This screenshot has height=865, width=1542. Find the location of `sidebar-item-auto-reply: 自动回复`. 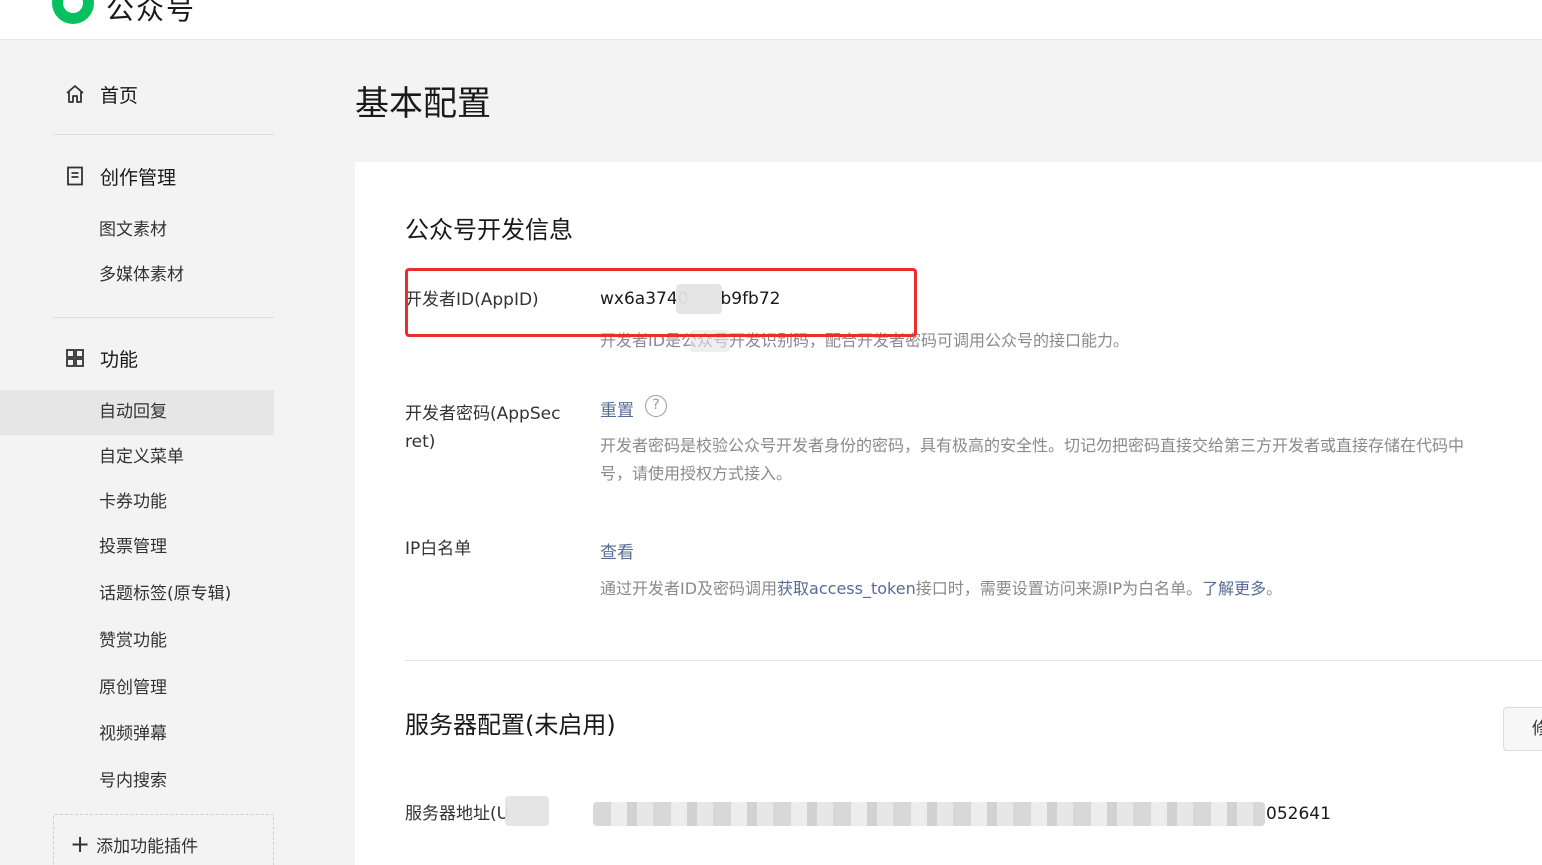

sidebar-item-auto-reply: 自动回复 is located at coordinates (133, 412).